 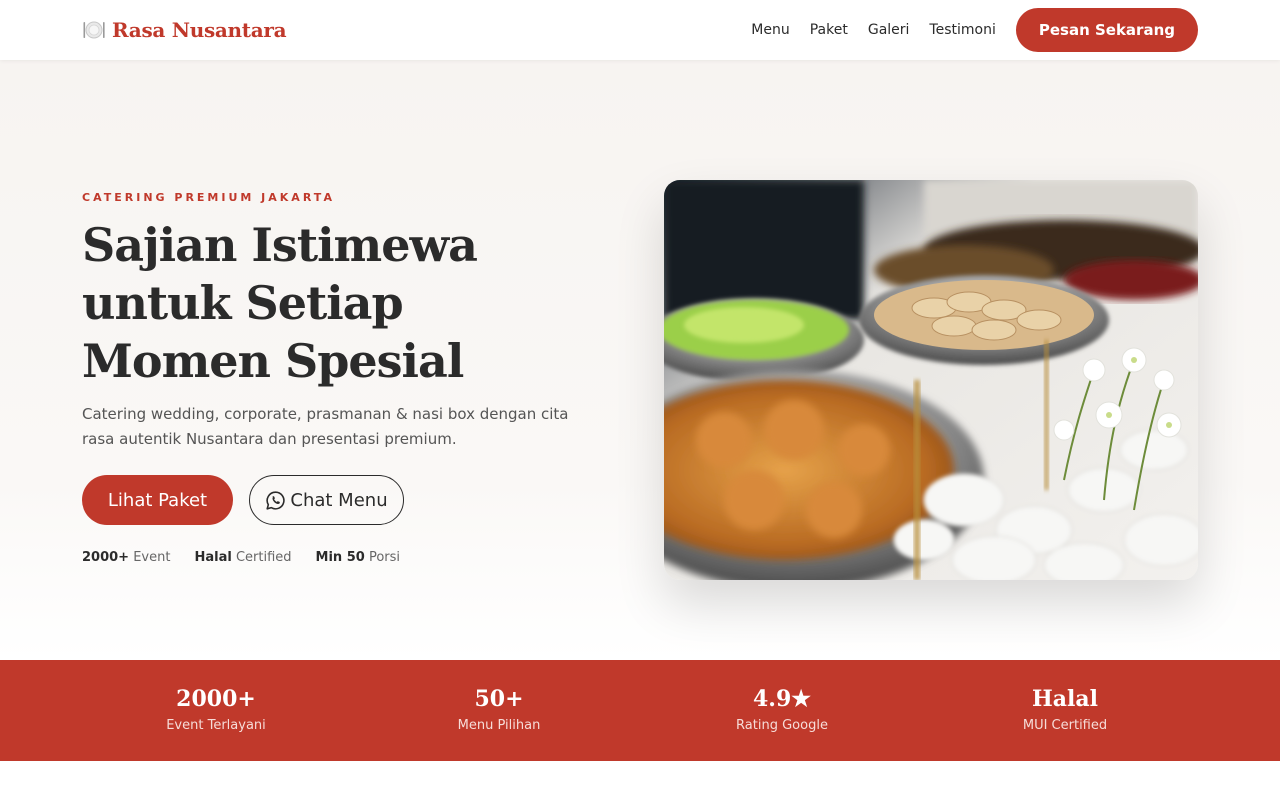 I want to click on whatsapp-icon, so click(x=275, y=500).